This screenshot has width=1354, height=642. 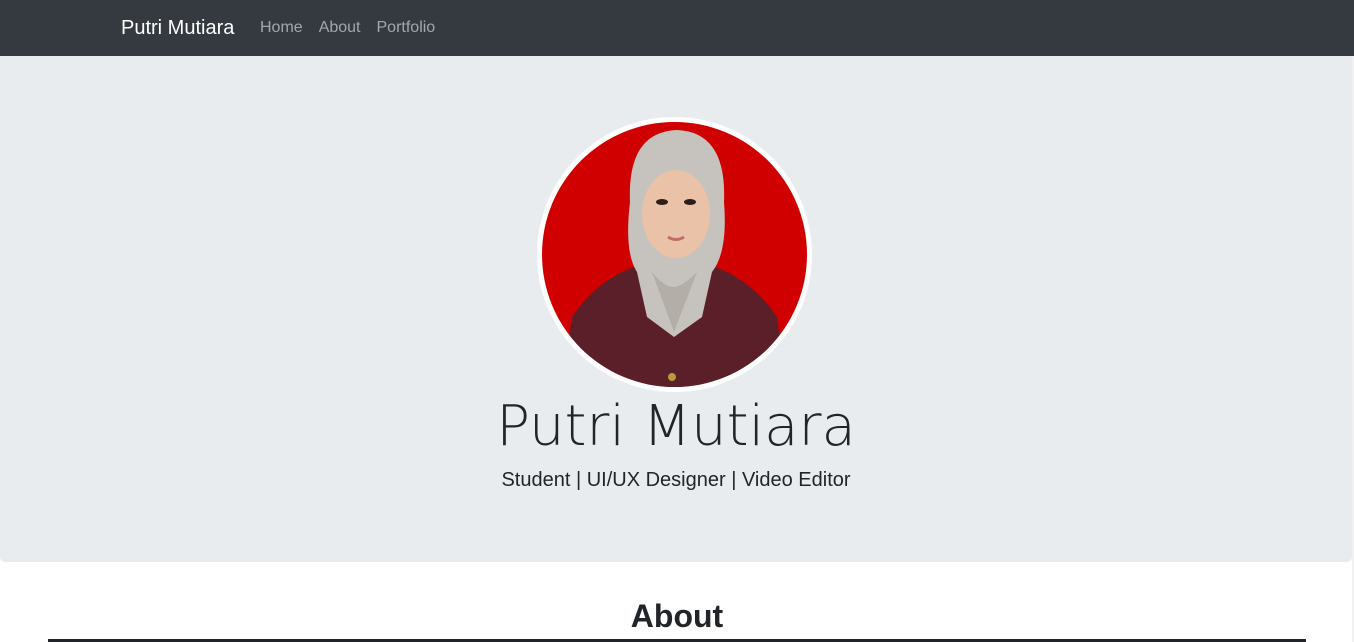 I want to click on navbar-brand: Putri Mutiara, so click(x=177, y=28).